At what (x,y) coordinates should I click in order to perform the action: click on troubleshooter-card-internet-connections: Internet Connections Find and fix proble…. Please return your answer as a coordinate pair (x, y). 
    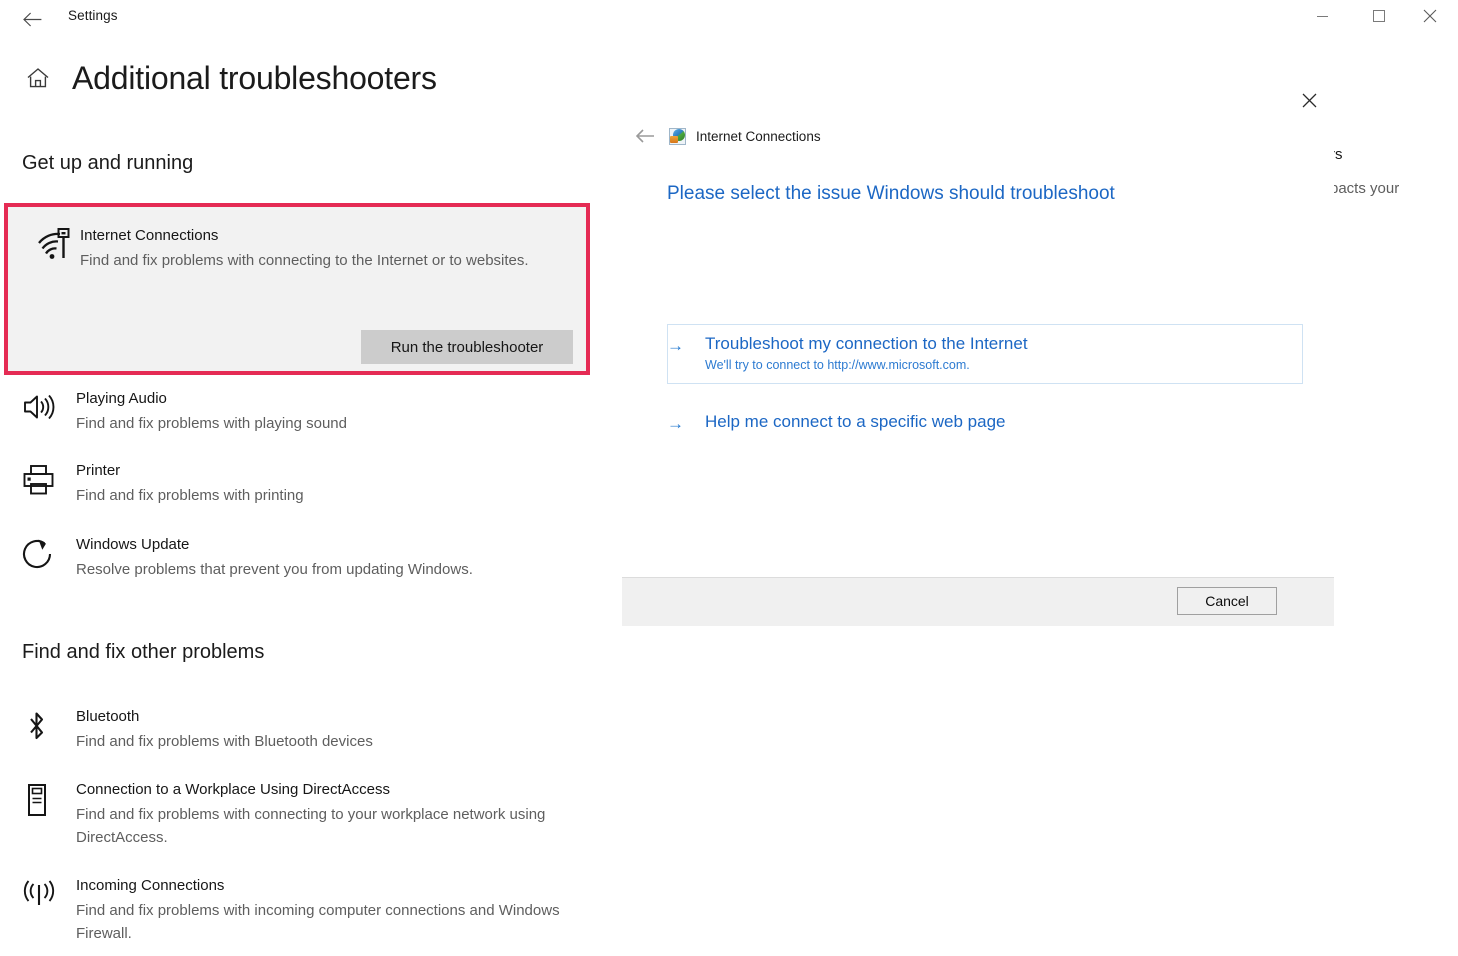
    Looking at the image, I should click on (297, 289).